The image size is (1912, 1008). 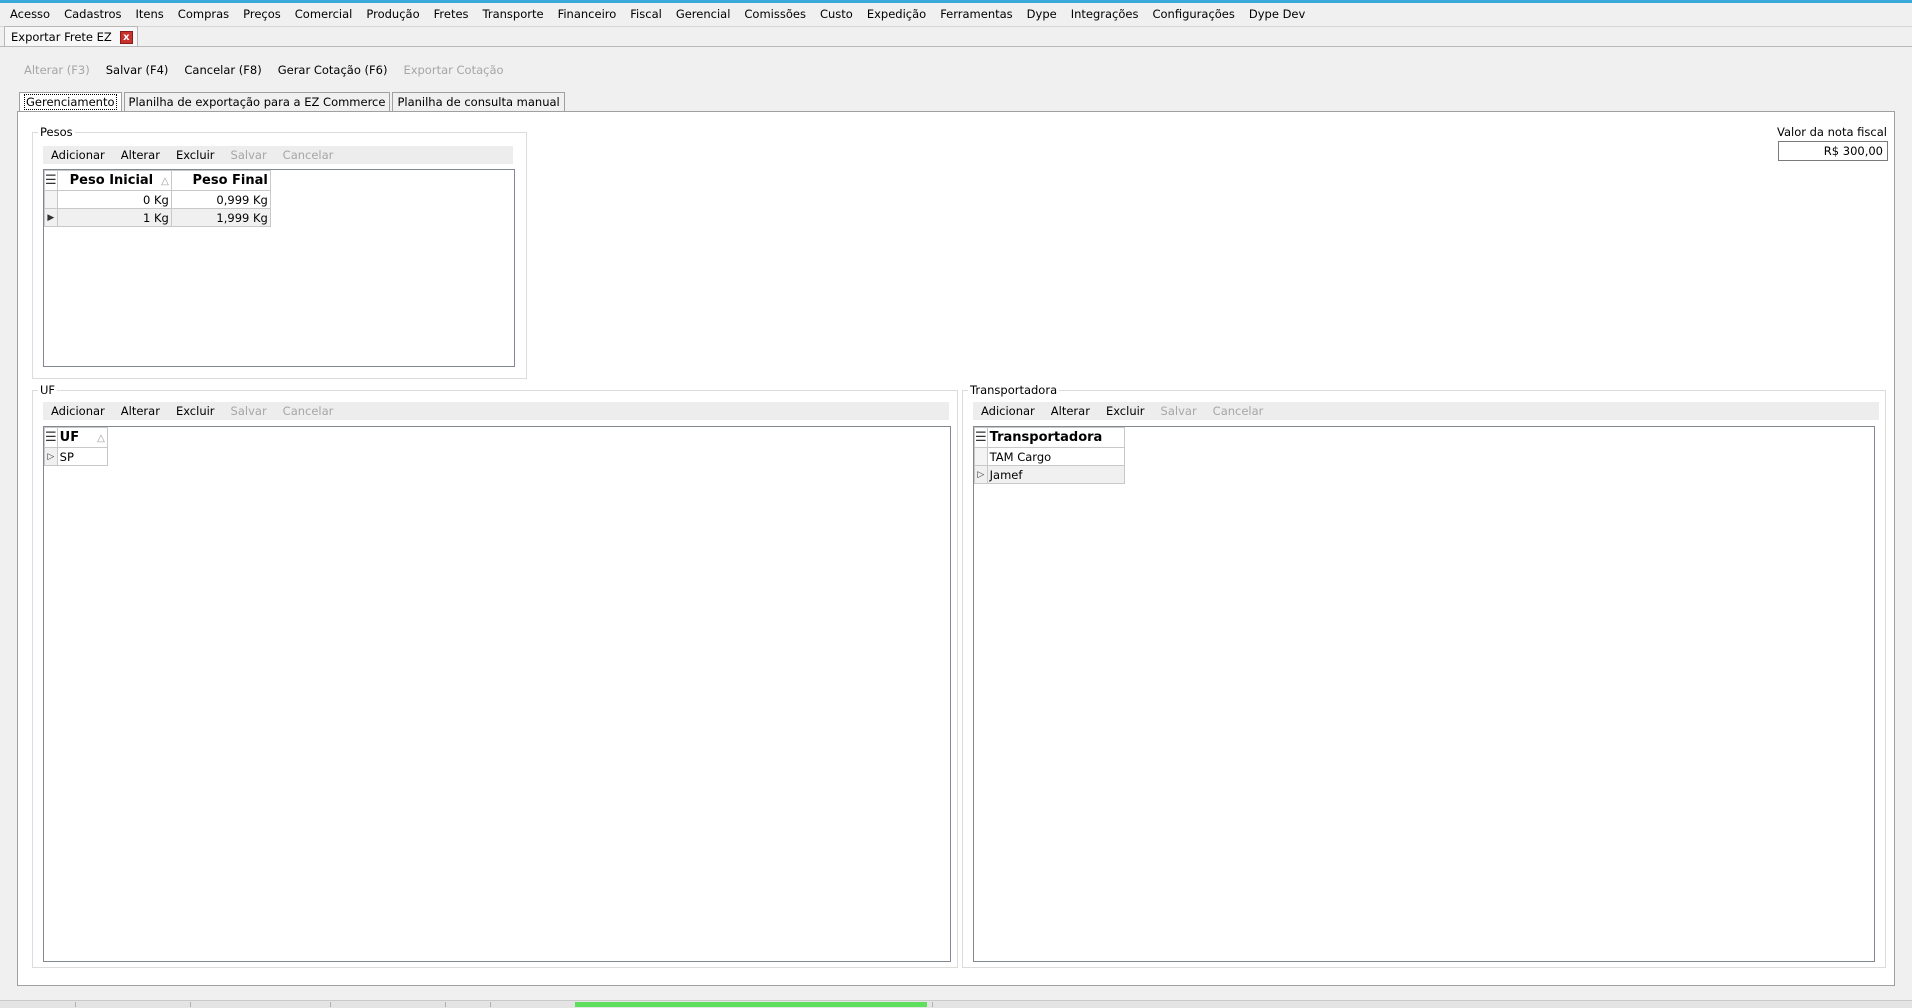 I want to click on peso-final-cell: 1,999 Kg, so click(x=220, y=217).